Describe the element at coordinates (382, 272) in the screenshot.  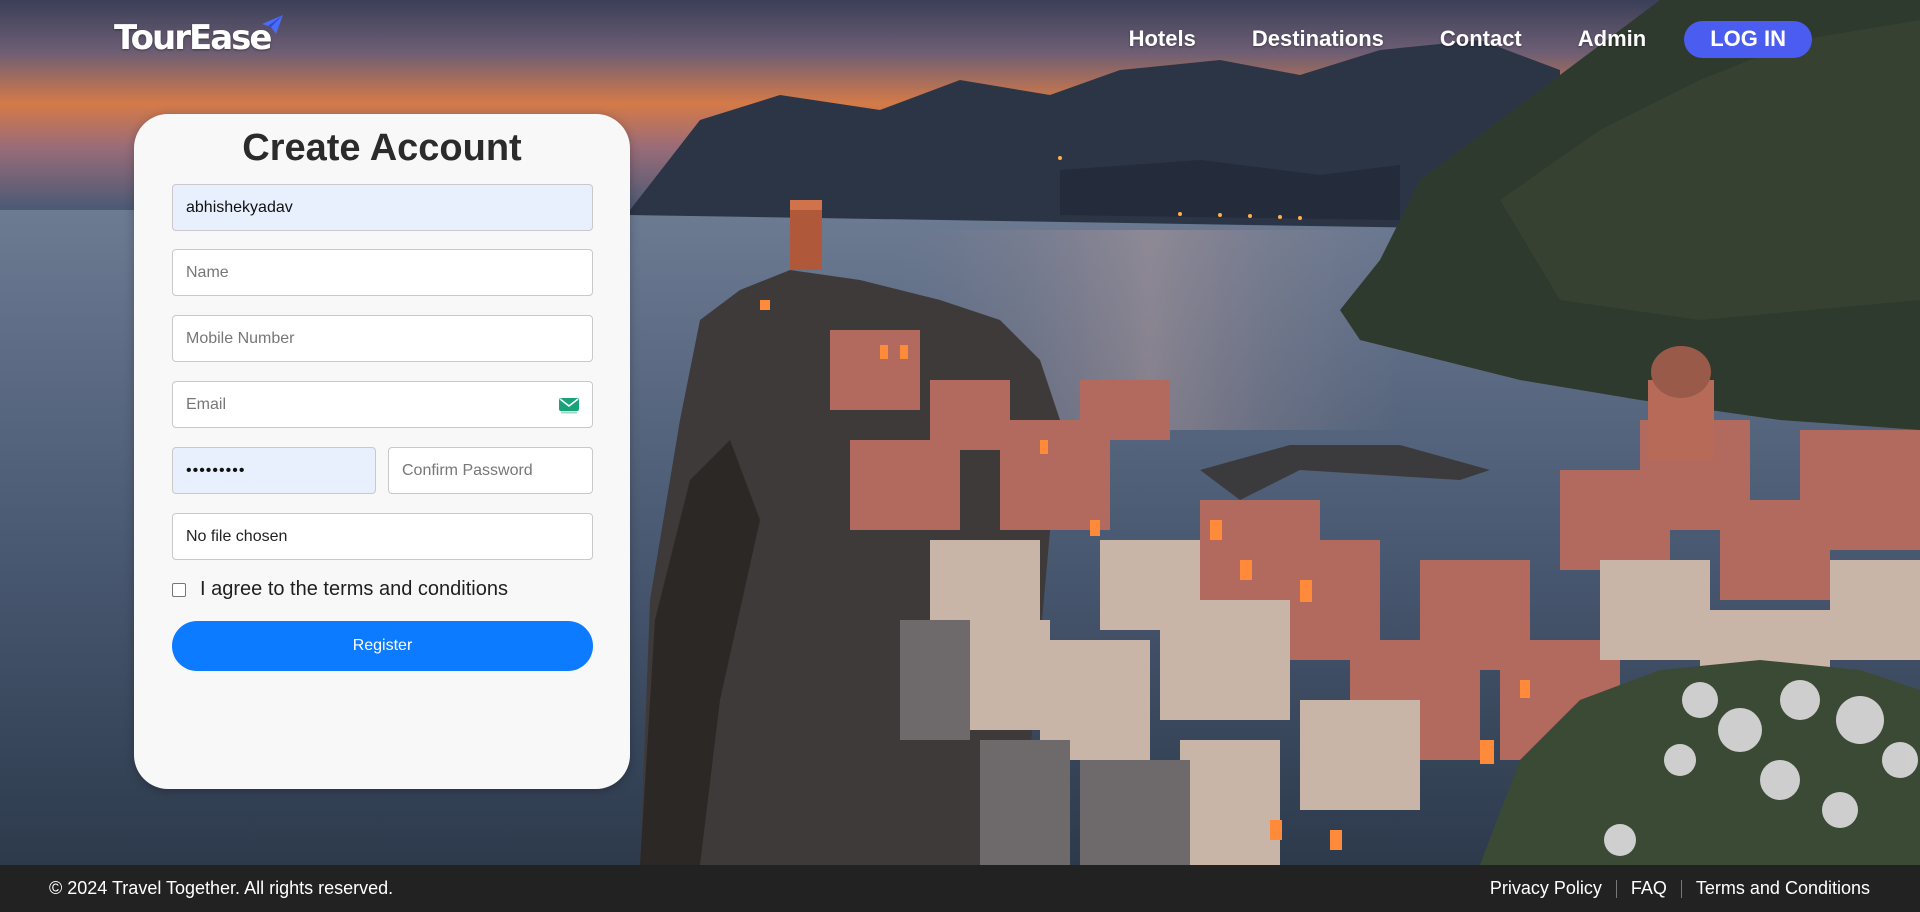
I see `name-input: Name` at that location.